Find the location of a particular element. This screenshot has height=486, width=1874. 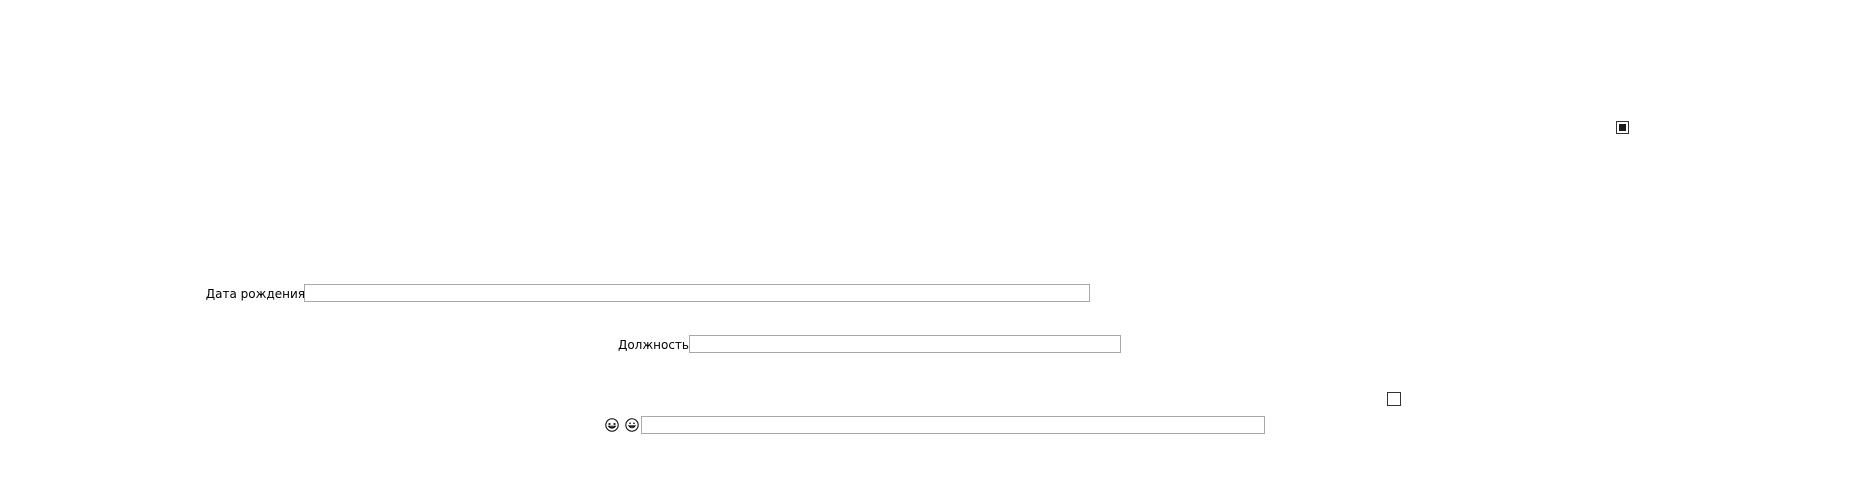

position-input is located at coordinates (905, 344).